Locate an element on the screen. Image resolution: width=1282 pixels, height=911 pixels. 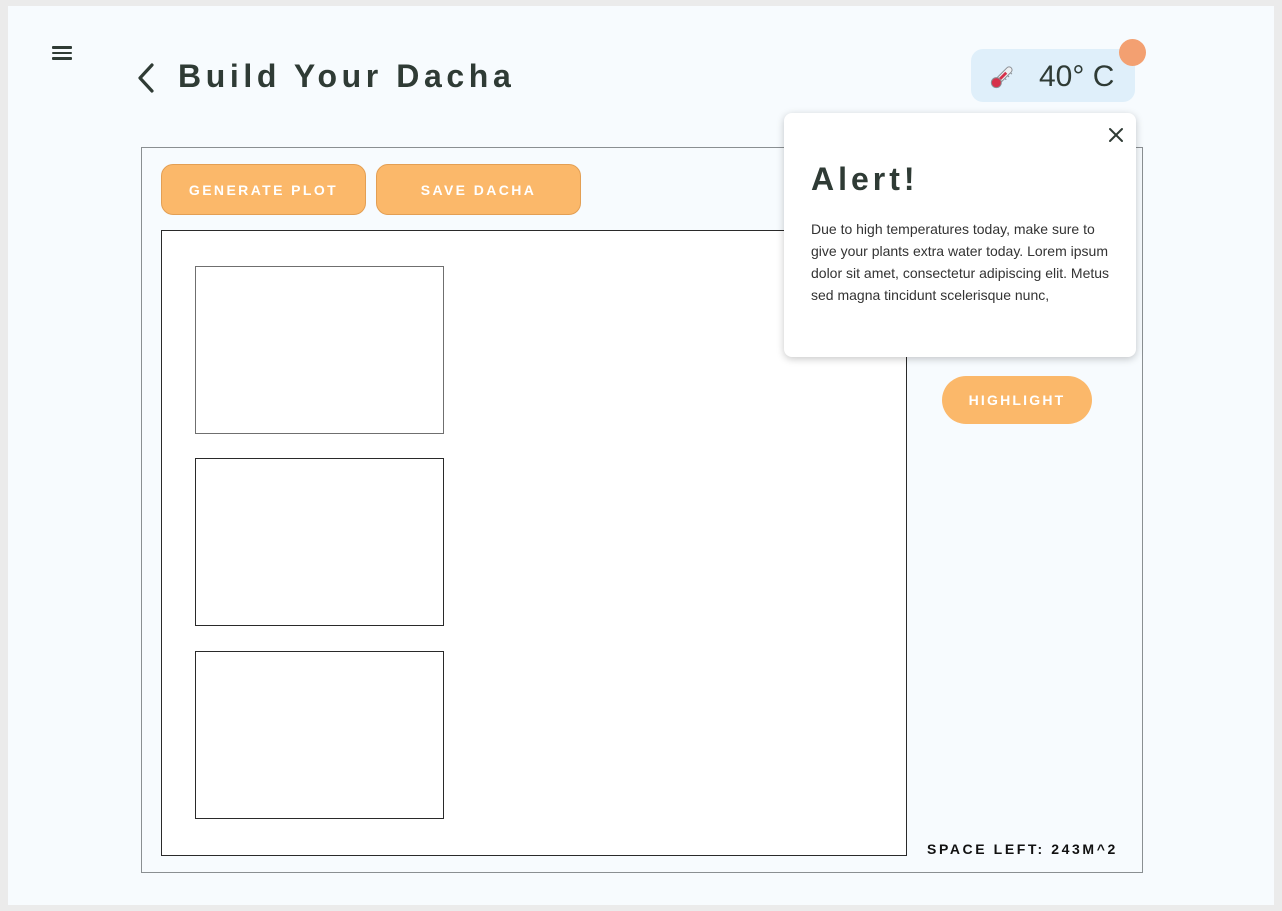
menu-icon is located at coordinates (63, 54).